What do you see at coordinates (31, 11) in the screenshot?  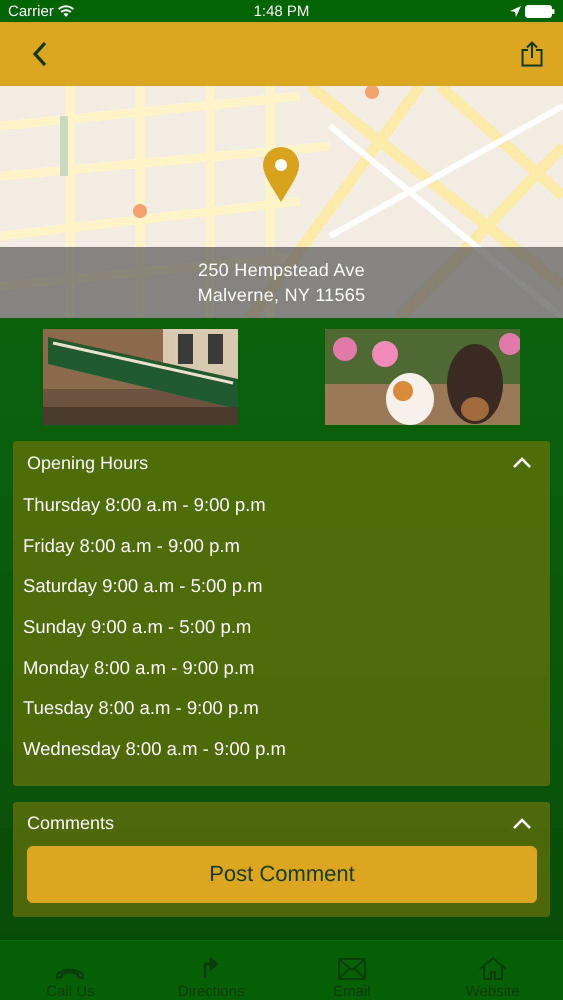 I see `carrier-label: Carrier` at bounding box center [31, 11].